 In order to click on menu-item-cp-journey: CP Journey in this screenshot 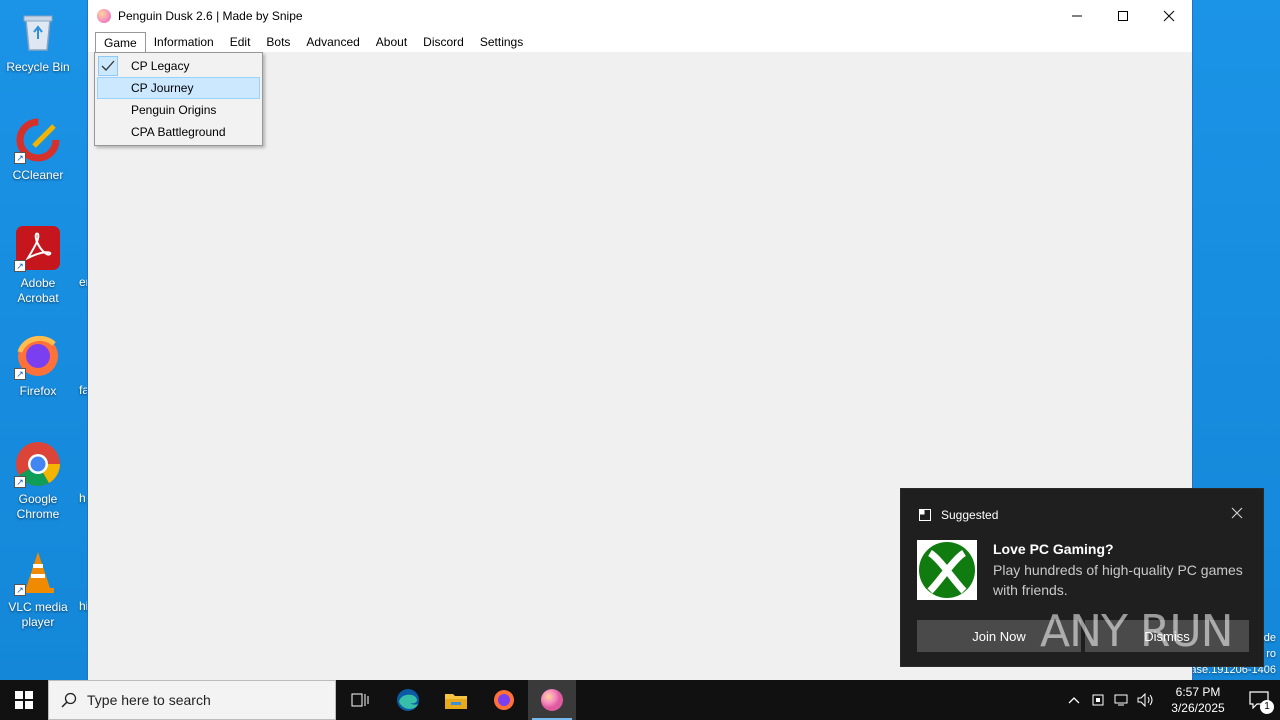, I will do `click(178, 88)`.